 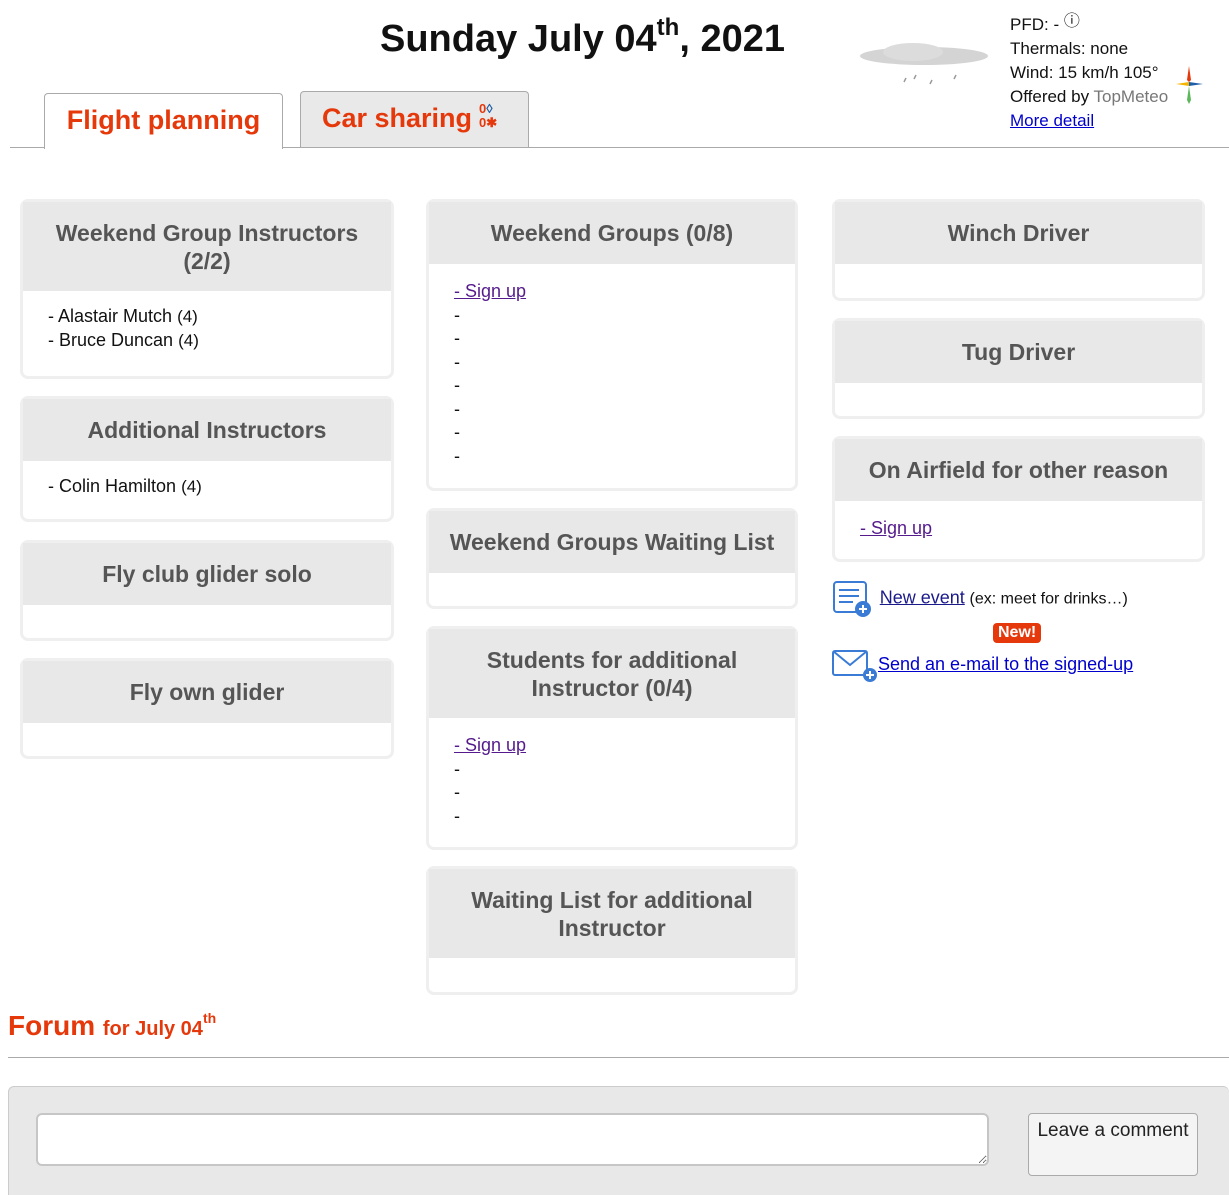 What do you see at coordinates (1113, 1144) in the screenshot?
I see `leave-comment-button: Leave a comment` at bounding box center [1113, 1144].